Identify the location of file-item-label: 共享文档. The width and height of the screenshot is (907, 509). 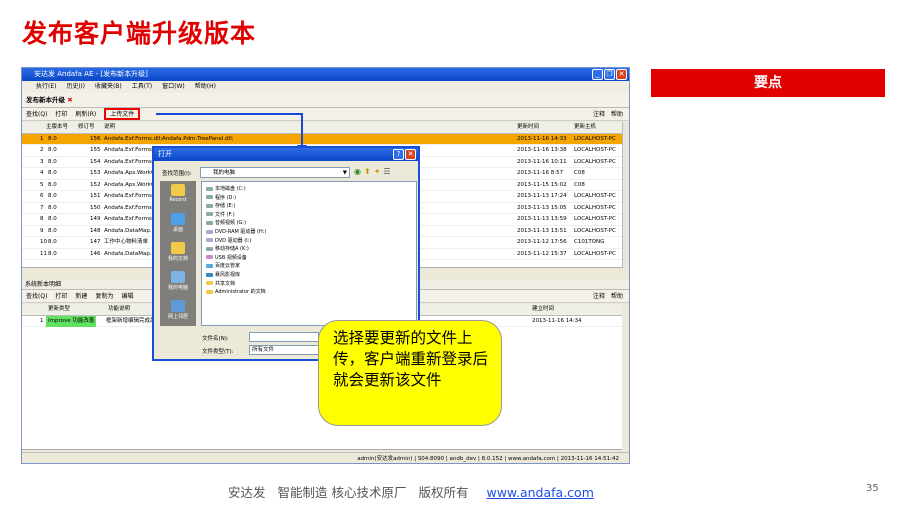
(225, 283).